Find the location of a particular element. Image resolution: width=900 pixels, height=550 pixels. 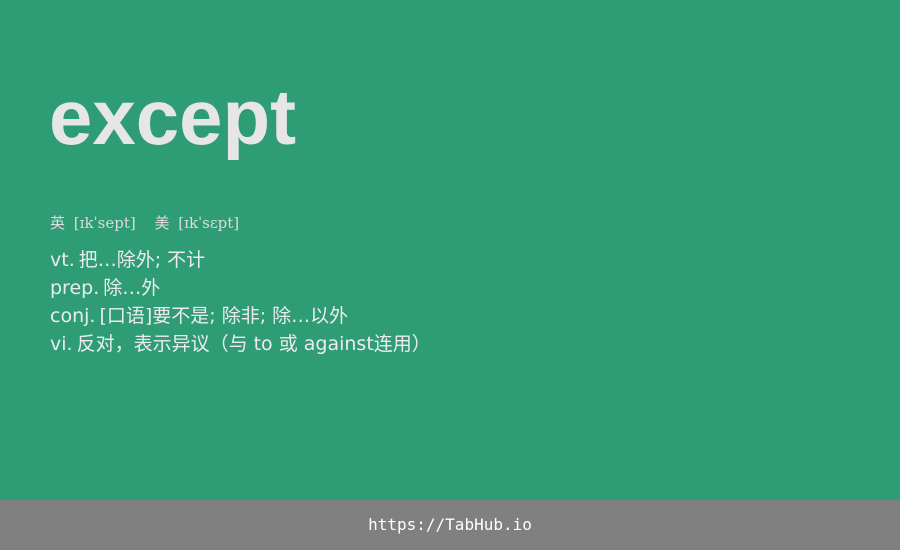

part-of-speech: vi. is located at coordinates (61, 344).